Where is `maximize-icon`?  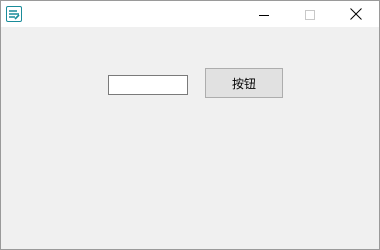 maximize-icon is located at coordinates (310, 14).